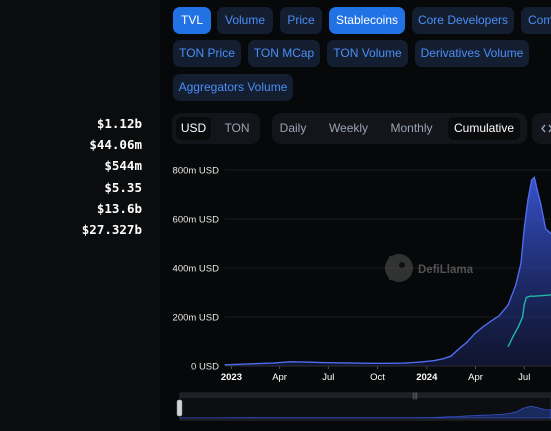  What do you see at coordinates (179, 408) in the screenshot?
I see `brush-handle-left` at bounding box center [179, 408].